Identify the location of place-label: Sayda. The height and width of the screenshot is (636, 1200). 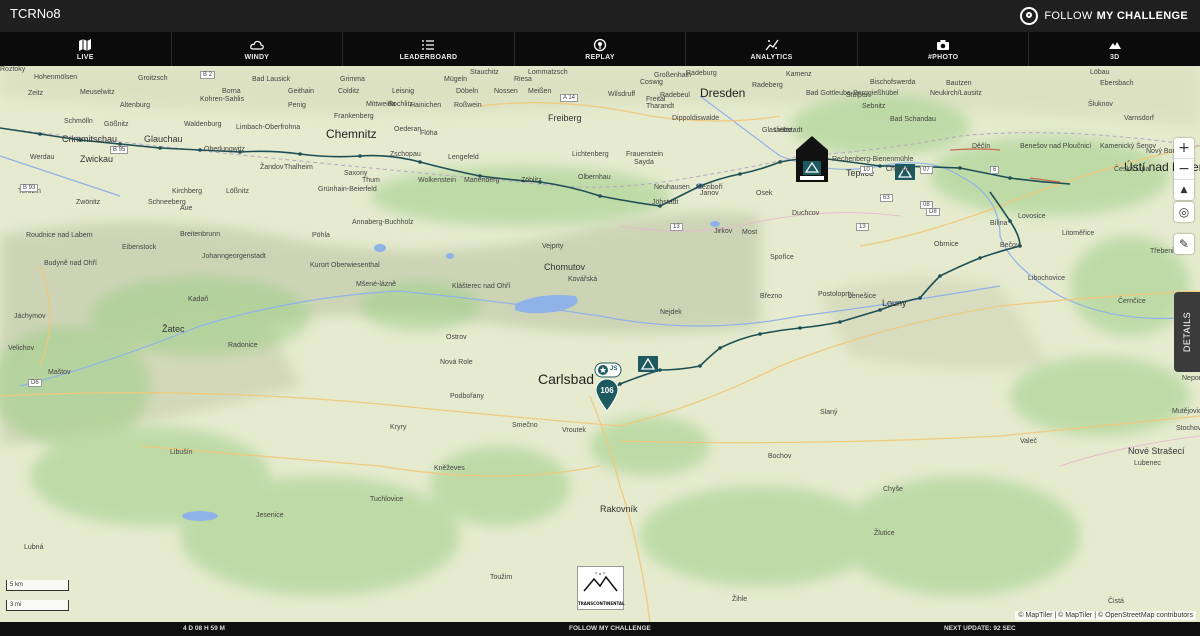
(644, 162).